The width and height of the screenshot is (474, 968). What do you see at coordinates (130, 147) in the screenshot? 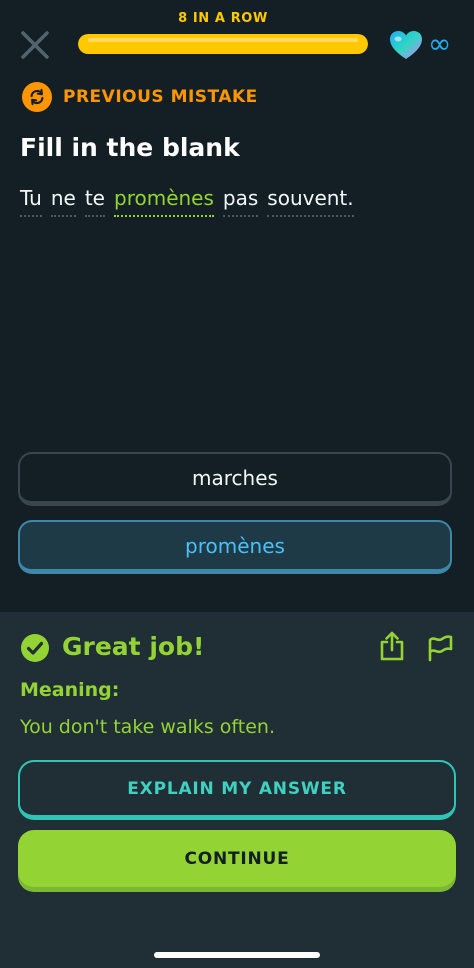
I see `prompt-title: Fill in the blank` at bounding box center [130, 147].